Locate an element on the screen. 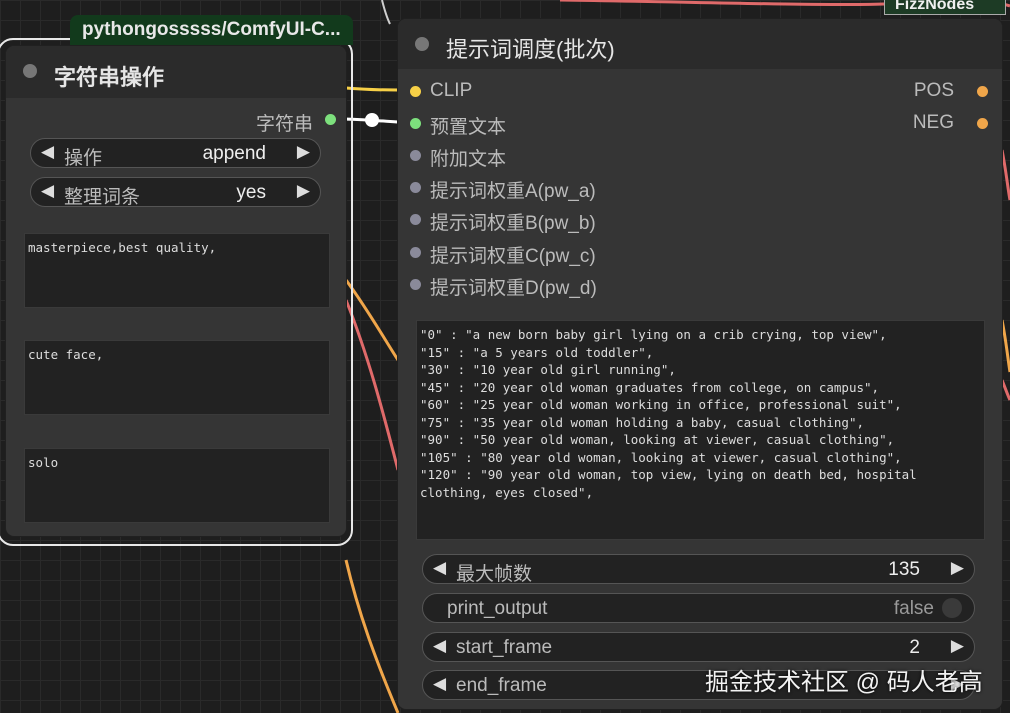 This screenshot has height=713, width=1010. node-title-bar: 字符串操作 is located at coordinates (176, 72).